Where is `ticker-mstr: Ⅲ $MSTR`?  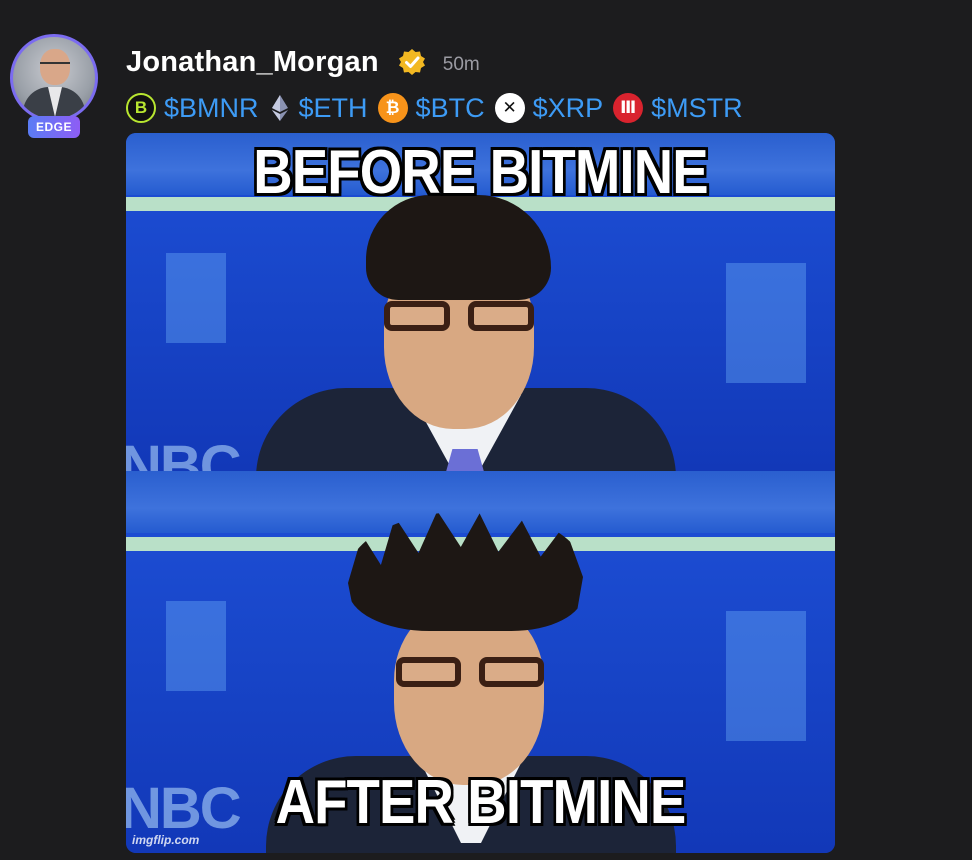 ticker-mstr: Ⅲ $MSTR is located at coordinates (678, 108).